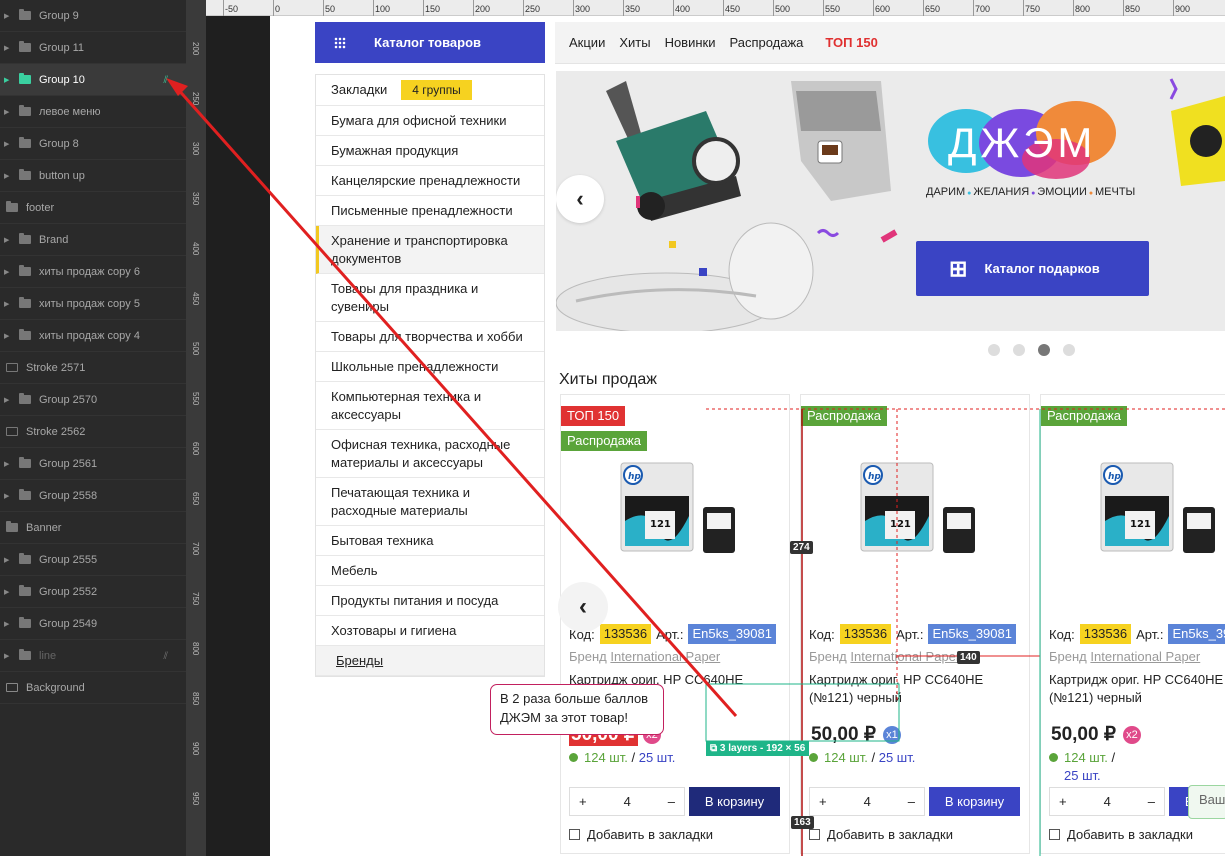  What do you see at coordinates (430, 211) in the screenshot?
I see `menu-item: Письменные пренадлежности` at bounding box center [430, 211].